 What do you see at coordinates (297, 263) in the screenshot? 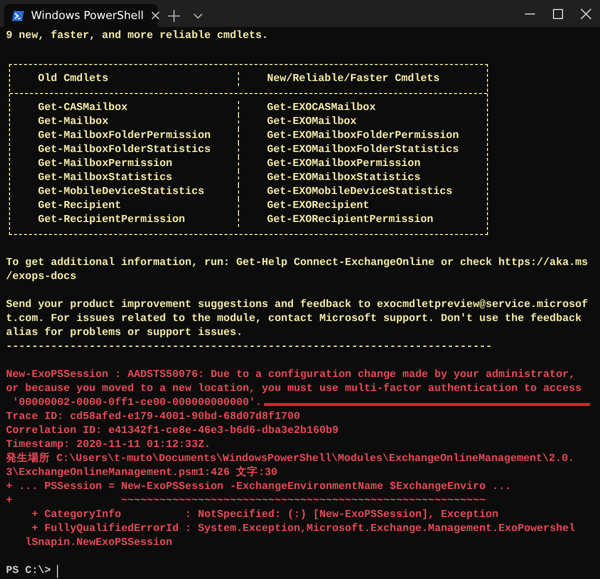
I see `output-line: To get additional information, run: Get-Help Connect-ExchangeOnline or check https://aka.ms` at bounding box center [297, 263].